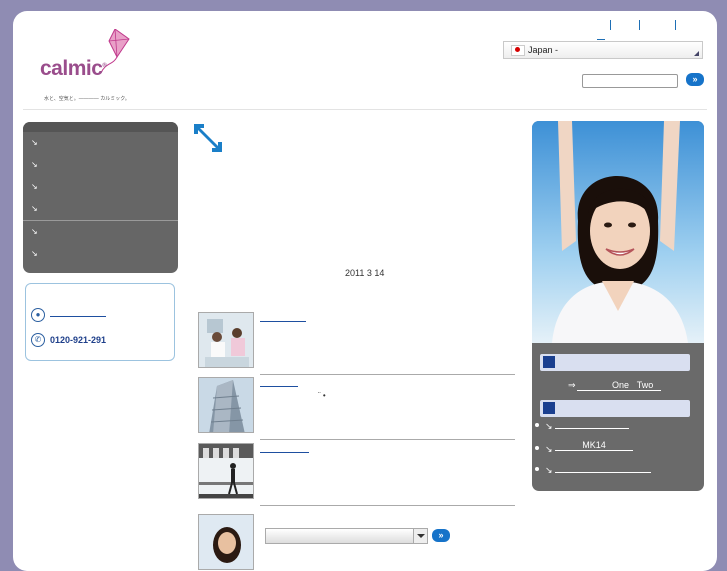 This screenshot has height=571, width=727. What do you see at coordinates (356, 409) in the screenshot?
I see `news-item: ¨ •` at bounding box center [356, 409].